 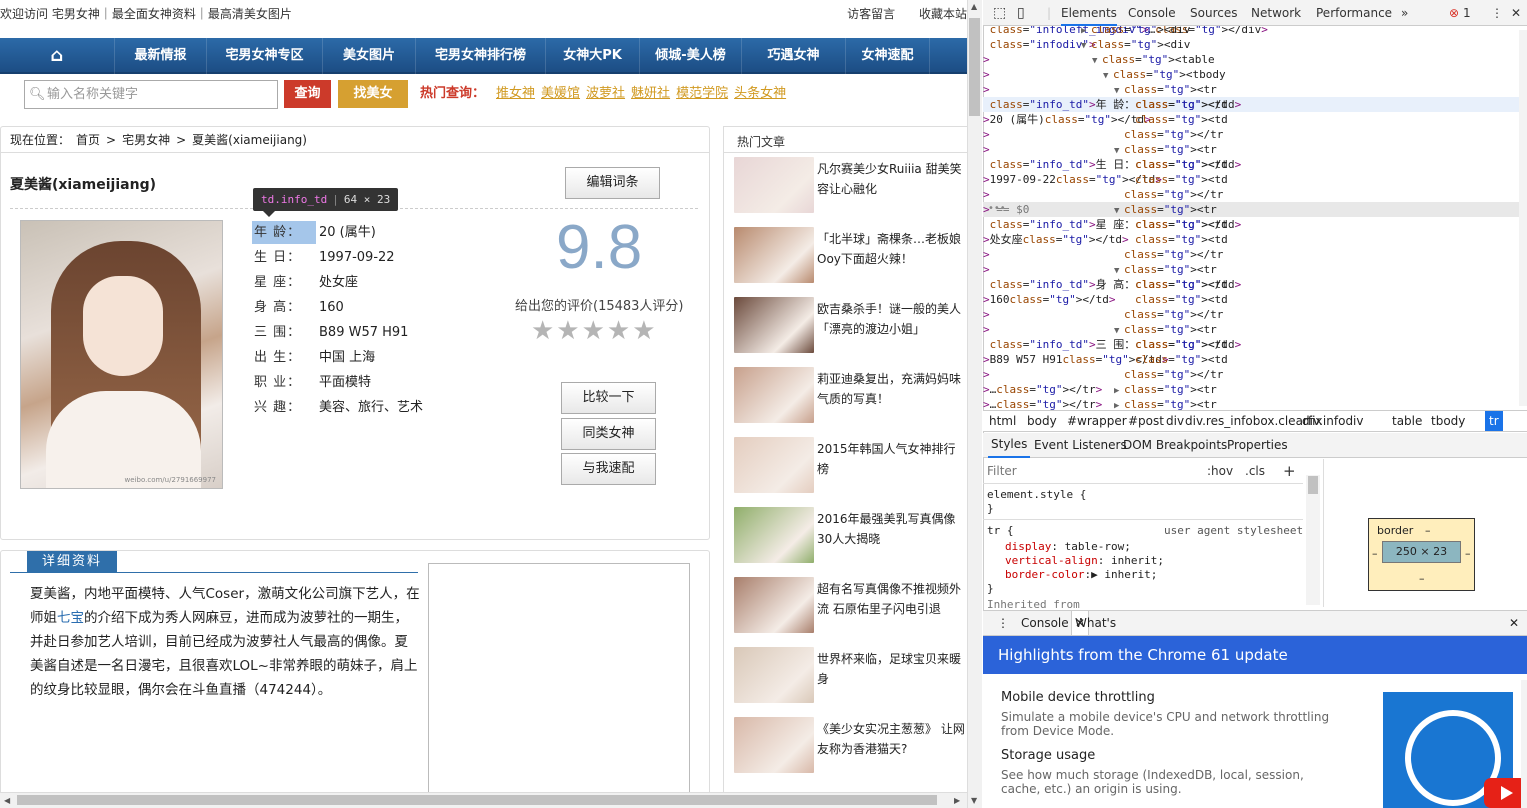 What do you see at coordinates (70, 618) in the screenshot?
I see `detail-link: 七宝` at bounding box center [70, 618].